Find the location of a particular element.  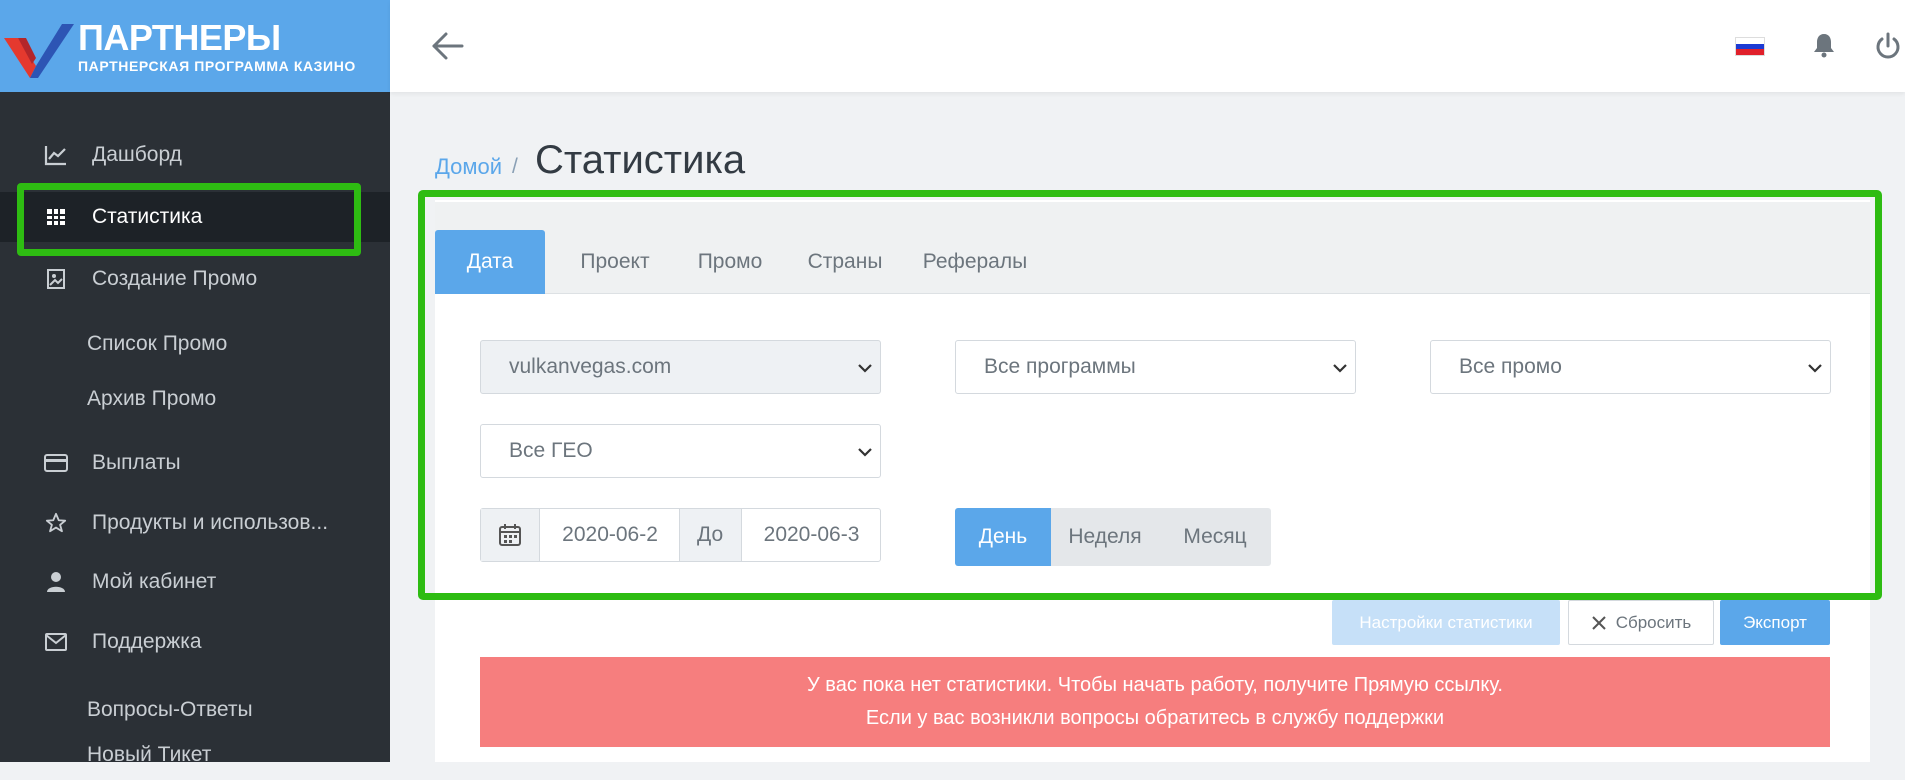

sidebar-subitem-promo-list: Список Промо is located at coordinates (195, 344).